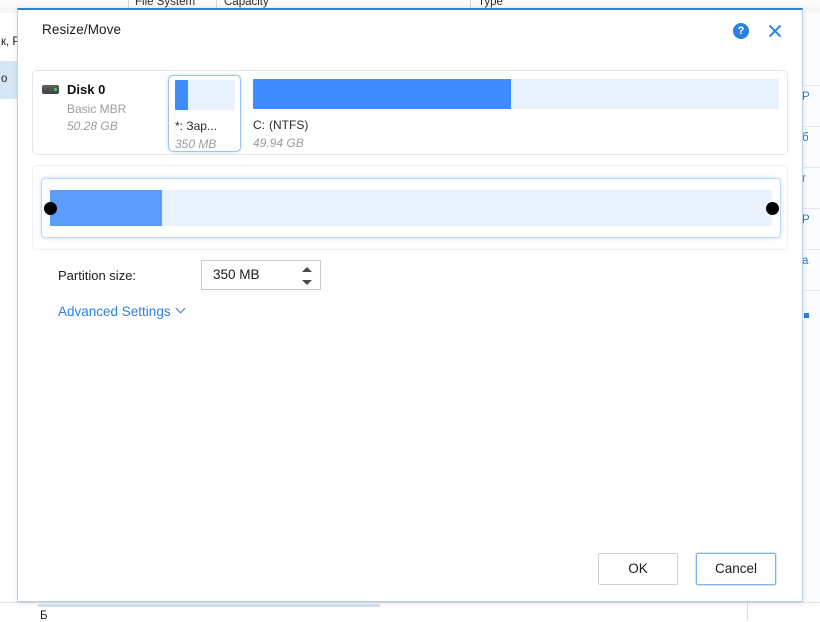 The image size is (820, 622). What do you see at coordinates (44, 616) in the screenshot?
I see `background-bottom-text-fragment: Б` at bounding box center [44, 616].